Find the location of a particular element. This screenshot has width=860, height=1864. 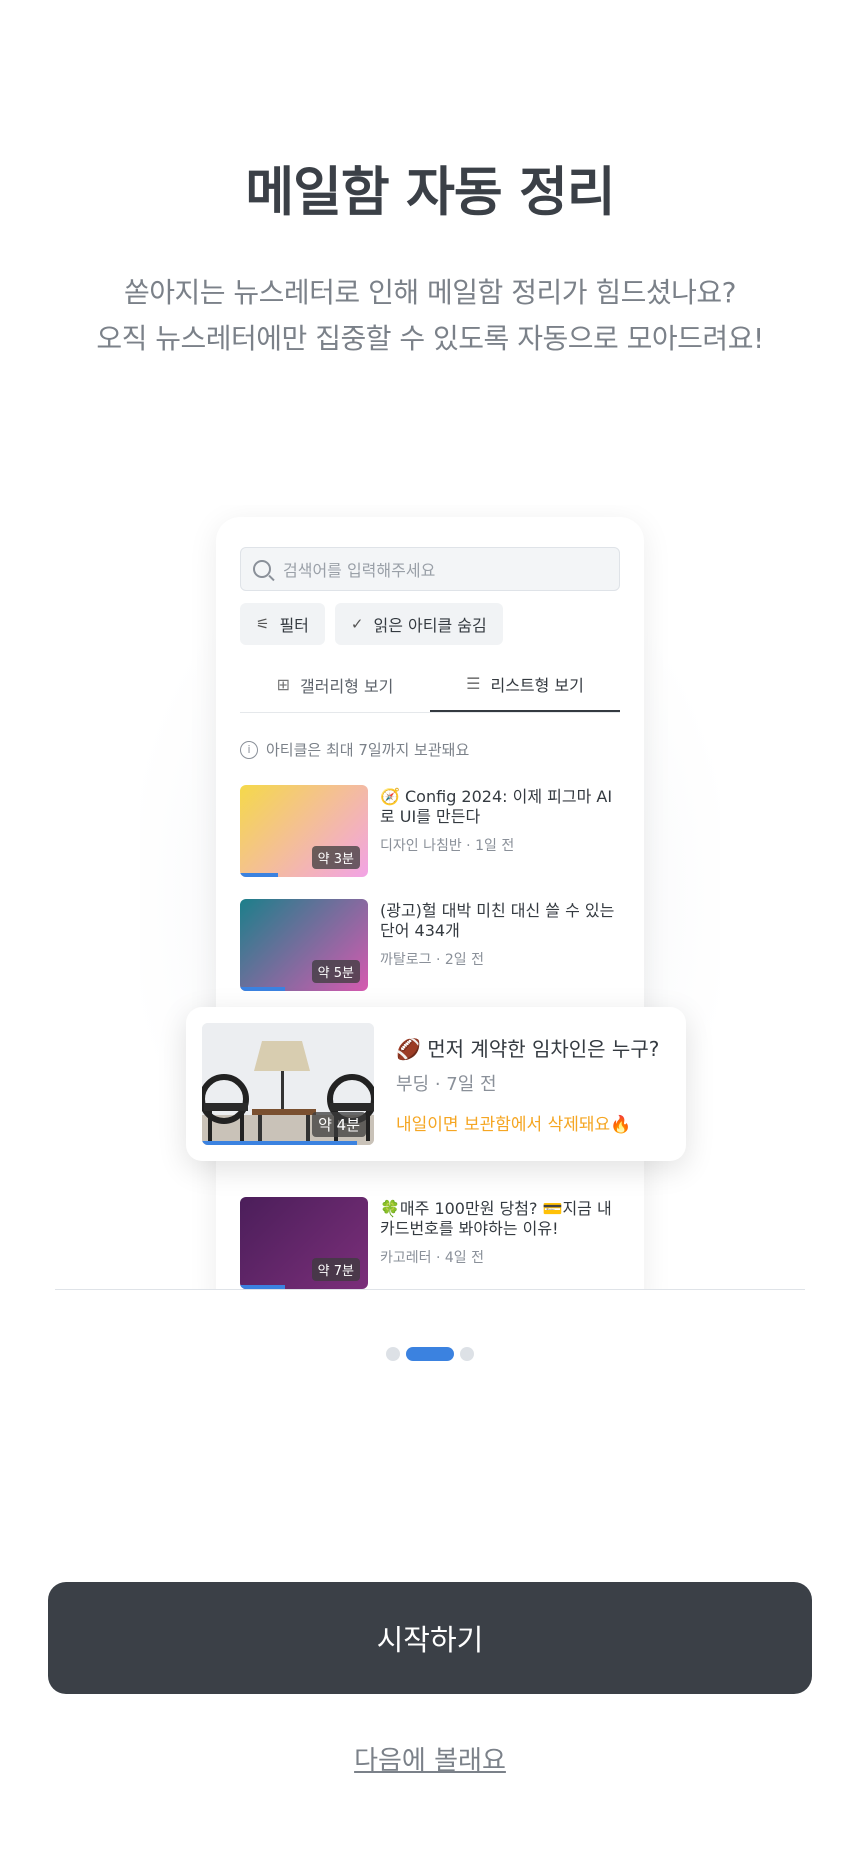

tab-list: ☰ 리스트형 보기 is located at coordinates (525, 684).